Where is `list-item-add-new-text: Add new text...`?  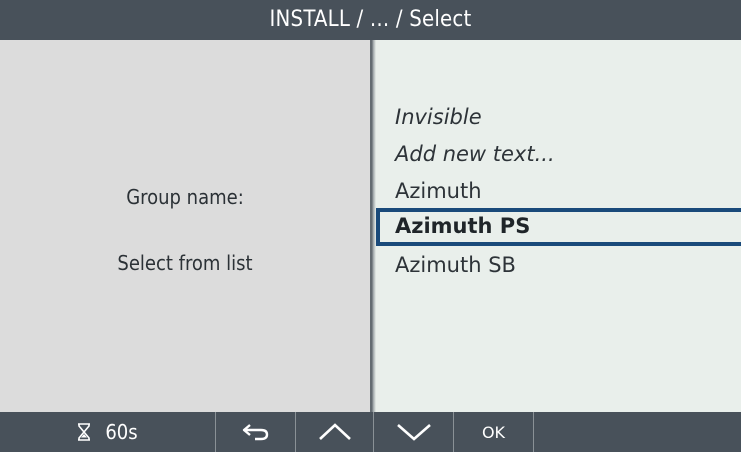 list-item-add-new-text: Add new text... is located at coordinates (475, 154).